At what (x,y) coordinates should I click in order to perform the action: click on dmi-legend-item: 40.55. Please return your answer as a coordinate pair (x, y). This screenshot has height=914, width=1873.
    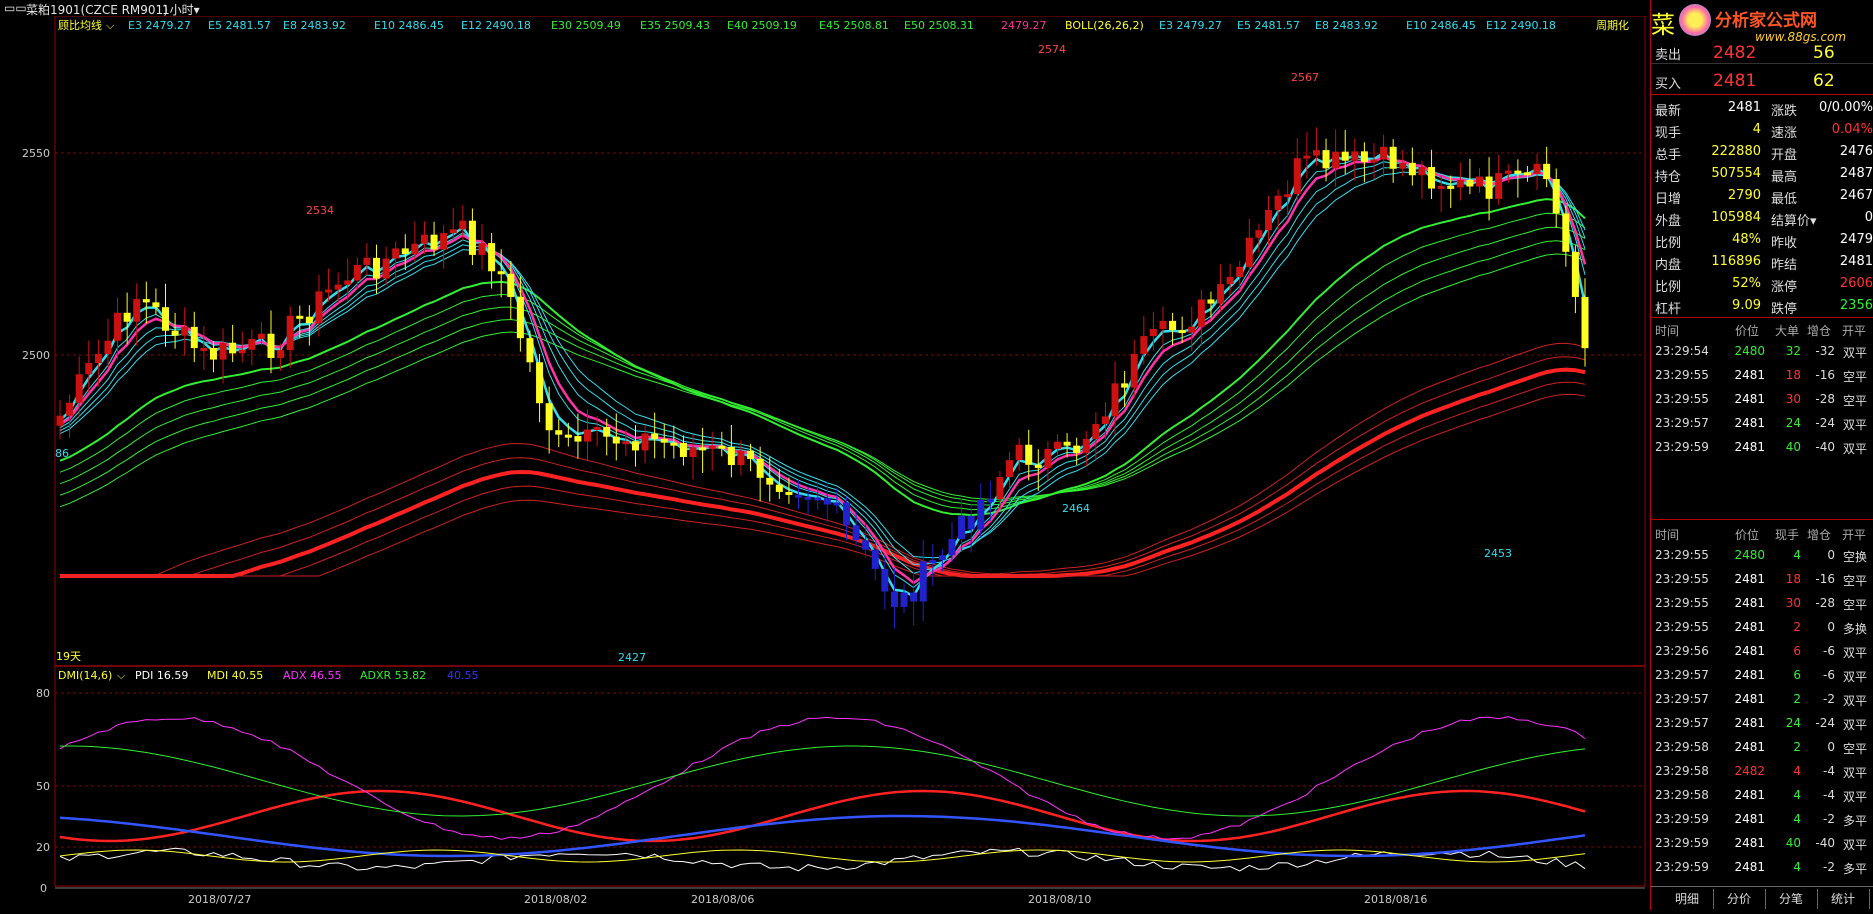
    Looking at the image, I should click on (463, 675).